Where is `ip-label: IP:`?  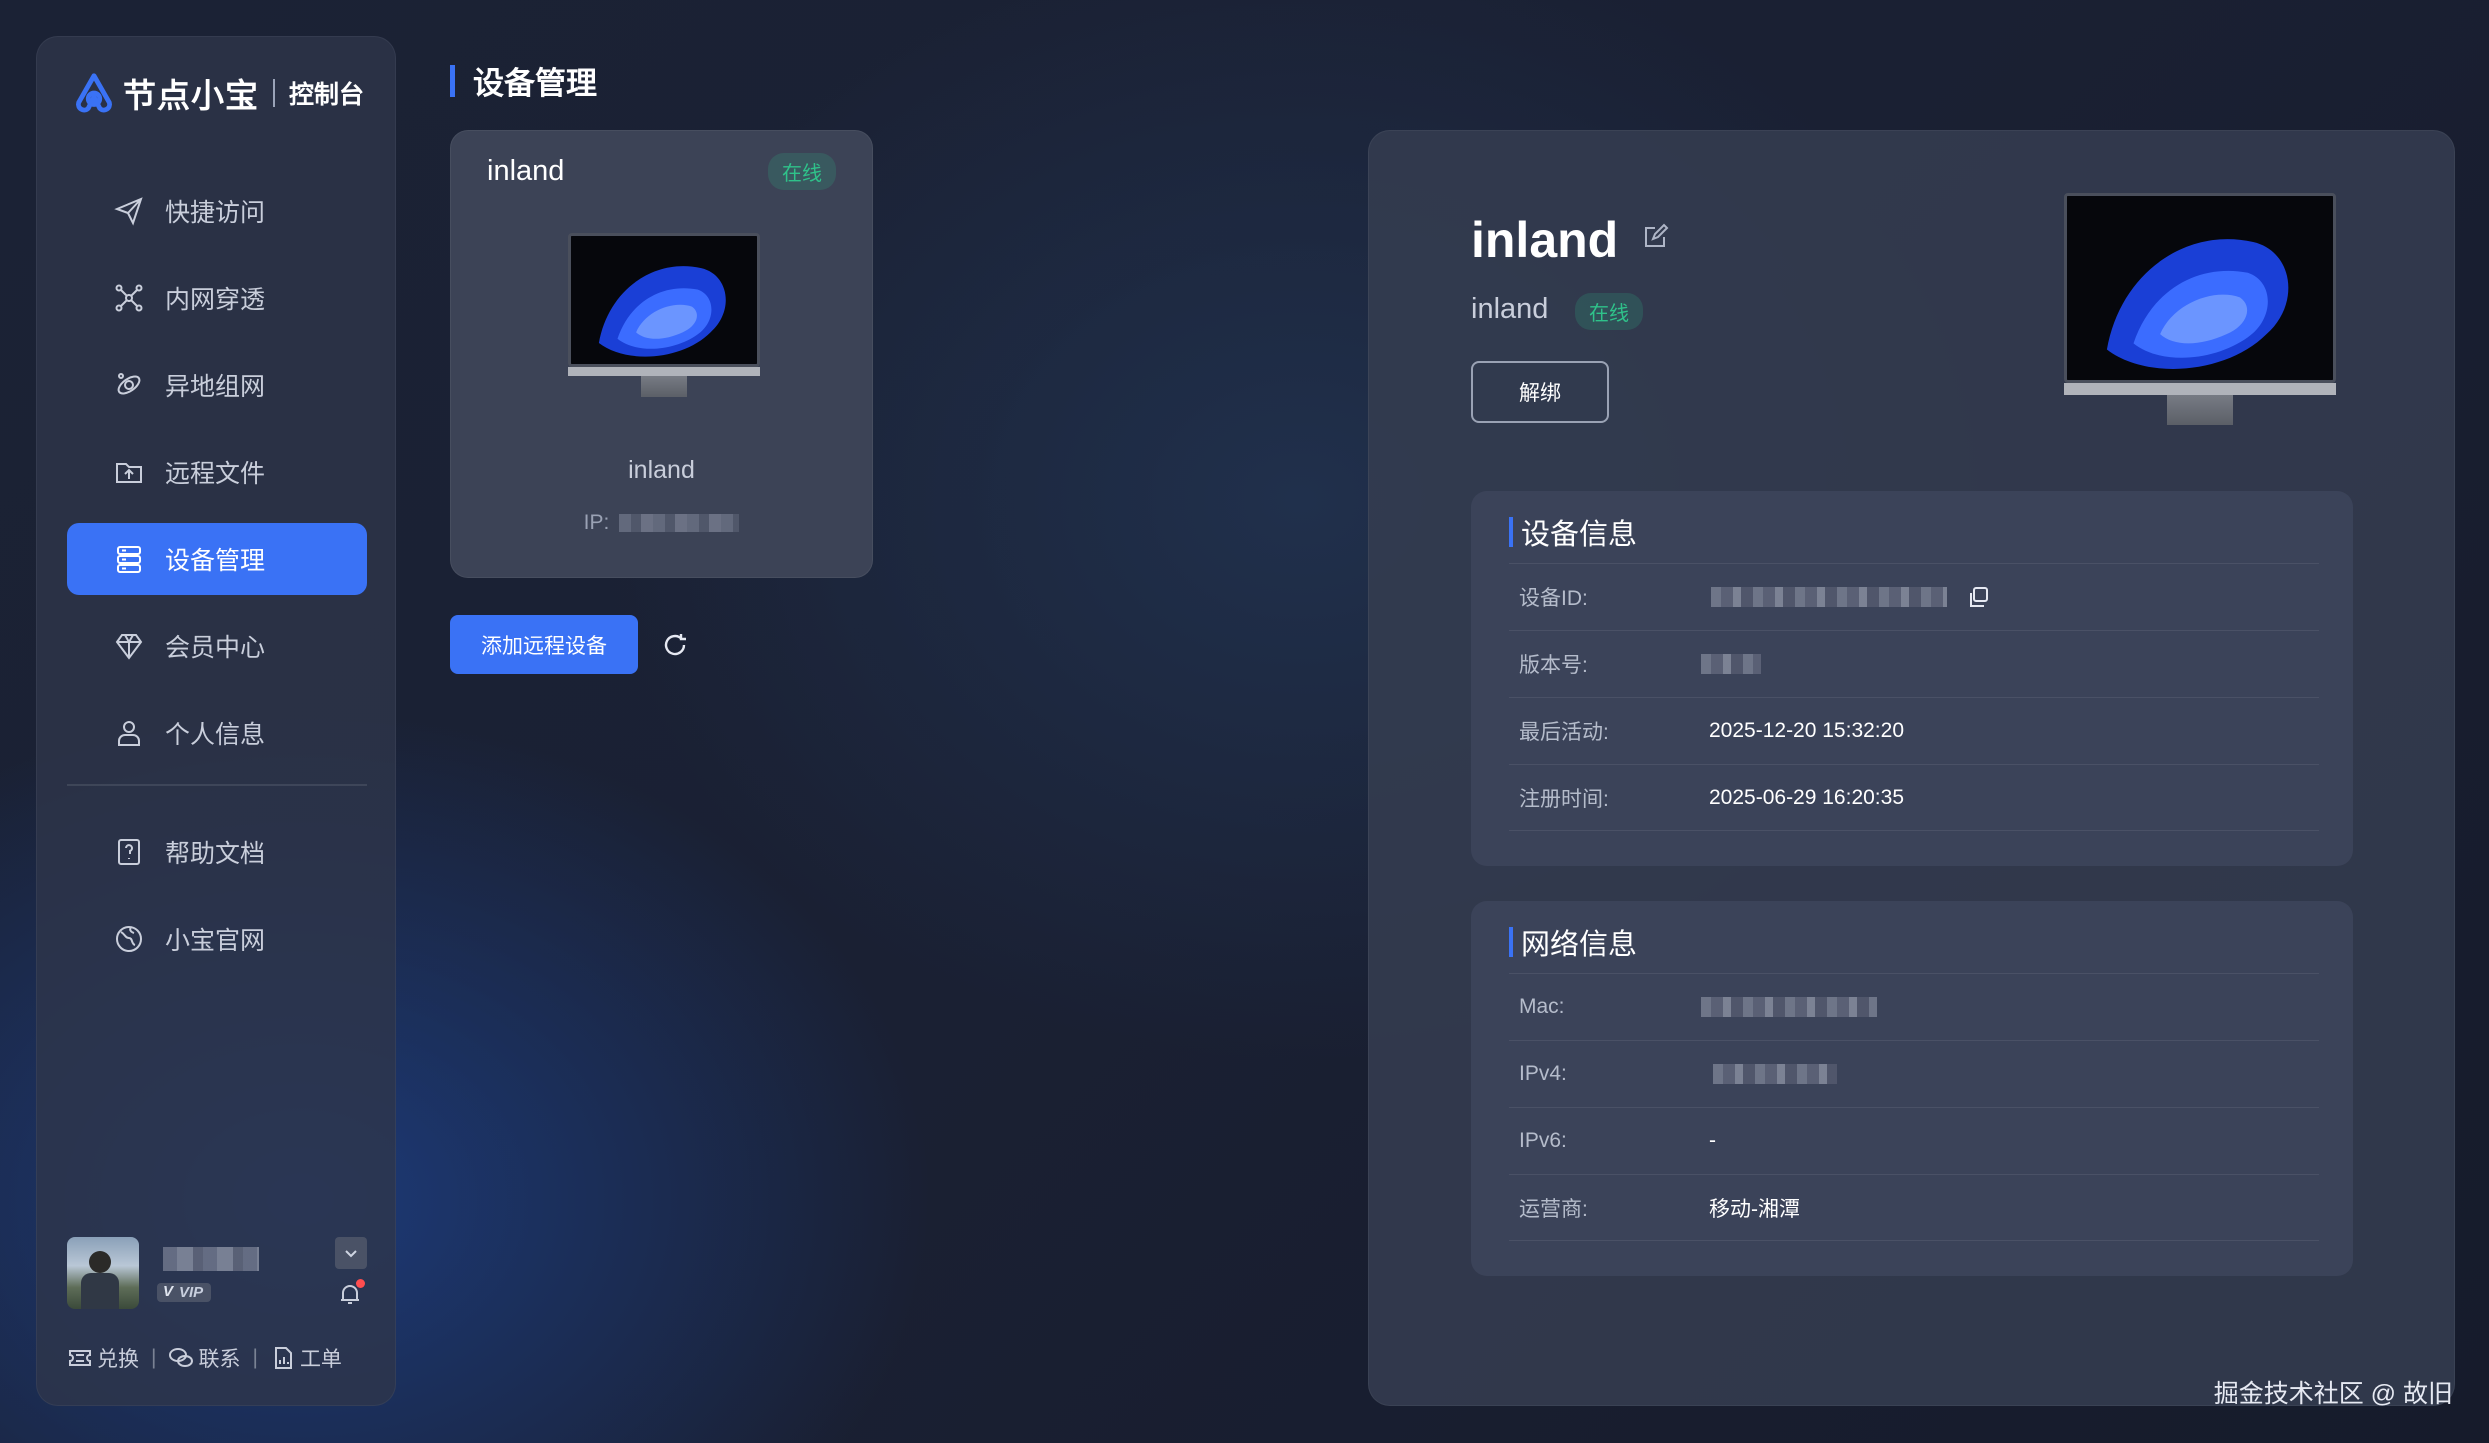 ip-label: IP: is located at coordinates (596, 522).